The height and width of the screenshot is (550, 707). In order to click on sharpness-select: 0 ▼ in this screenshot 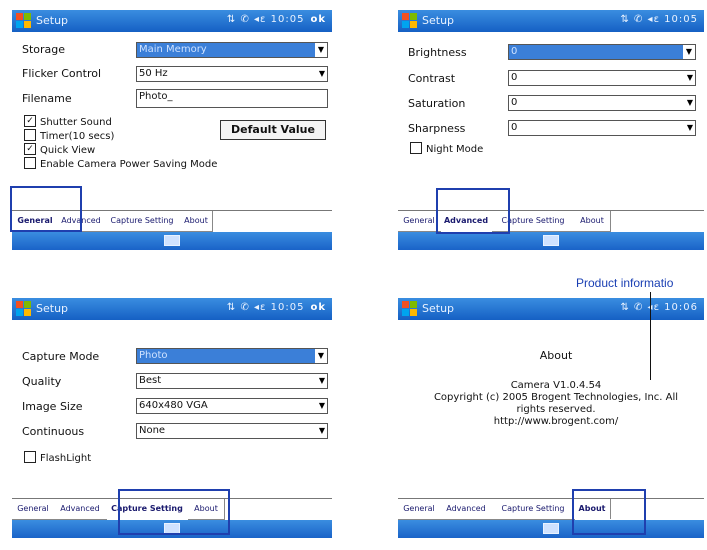, I will do `click(602, 128)`.